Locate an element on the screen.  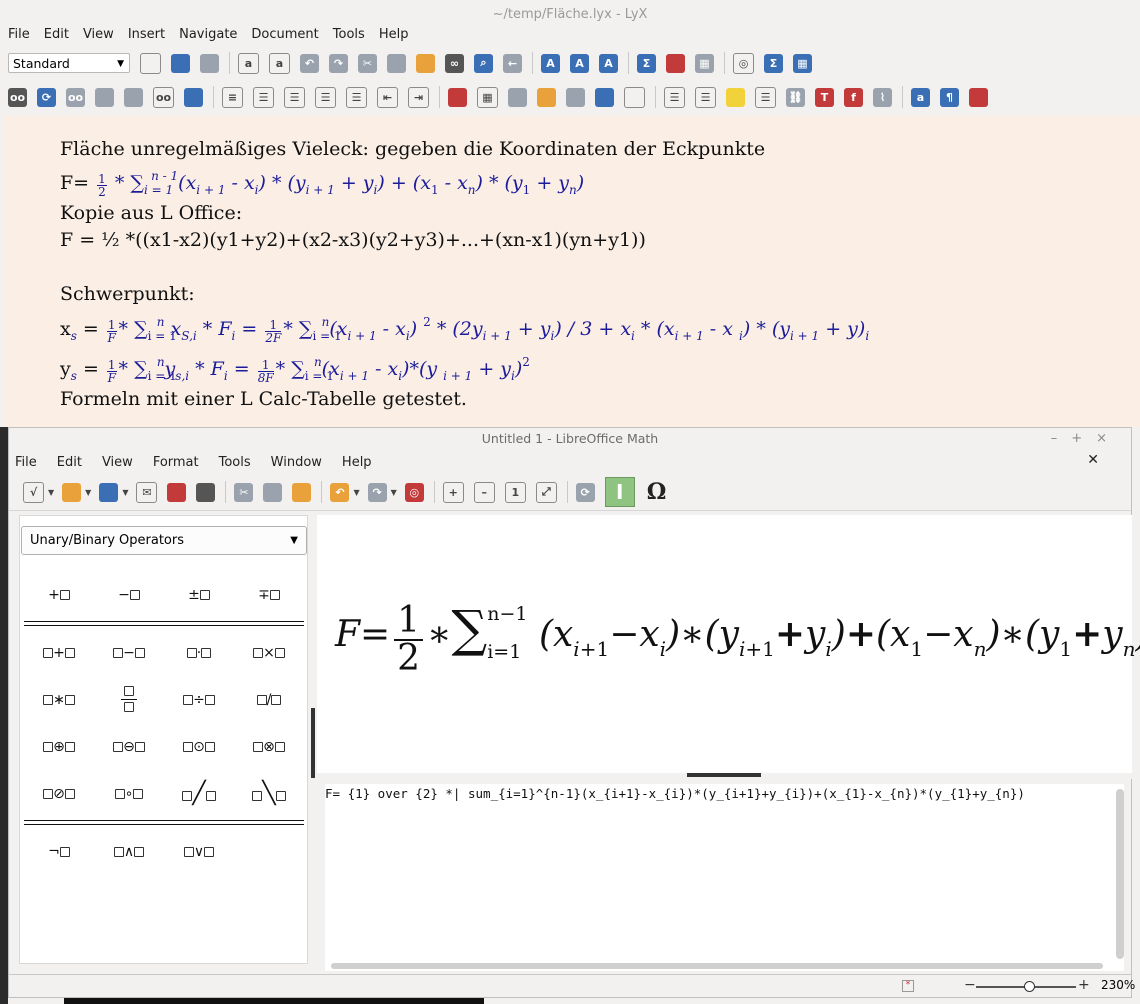
undo-icon: ↶ is located at coordinates (340, 492).